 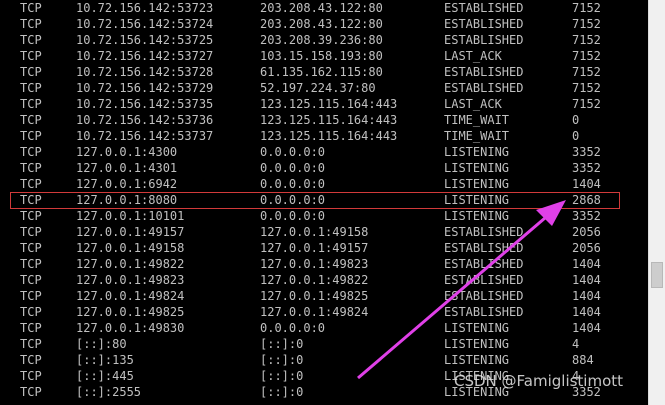 I want to click on cell-foreign: 127.0.0.1:49825, so click(x=314, y=296).